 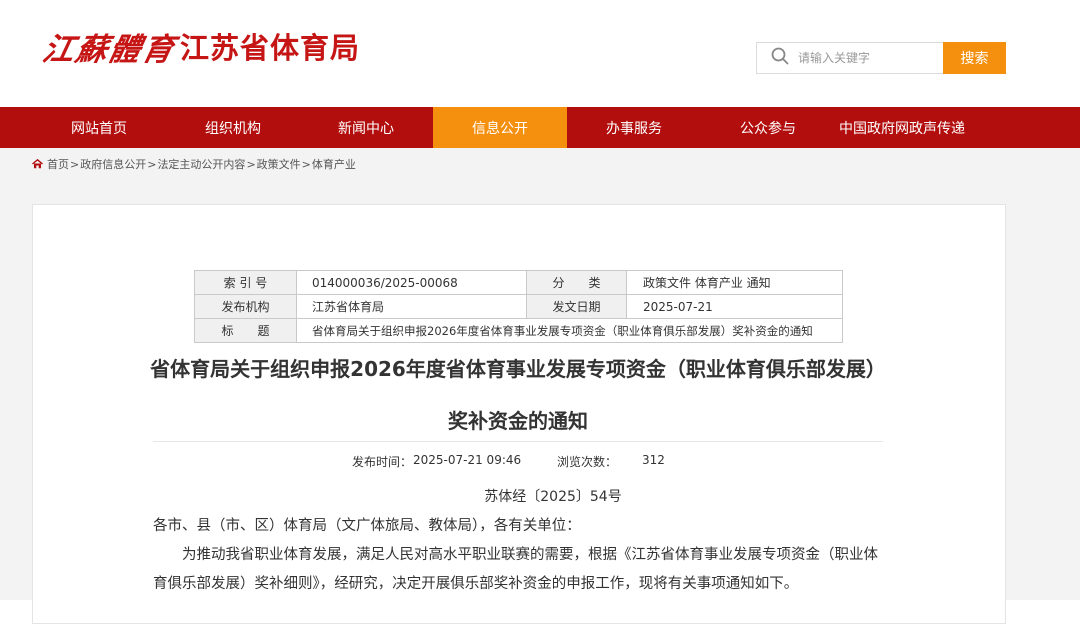 What do you see at coordinates (768, 127) in the screenshot?
I see `nav-item-public-participation: 公众参与` at bounding box center [768, 127].